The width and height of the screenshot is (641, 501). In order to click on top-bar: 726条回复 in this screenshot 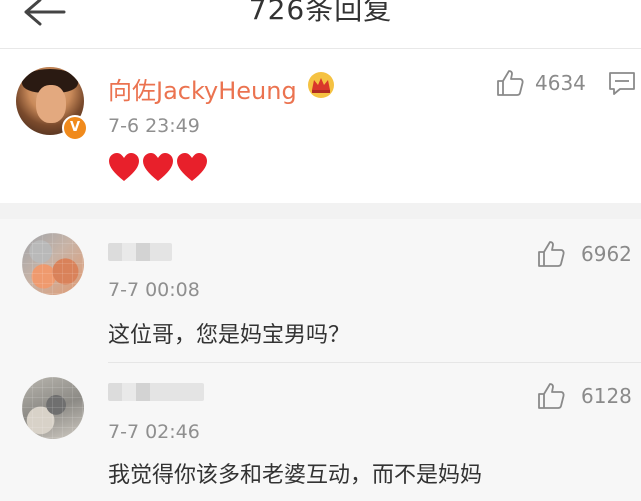, I will do `click(320, 24)`.